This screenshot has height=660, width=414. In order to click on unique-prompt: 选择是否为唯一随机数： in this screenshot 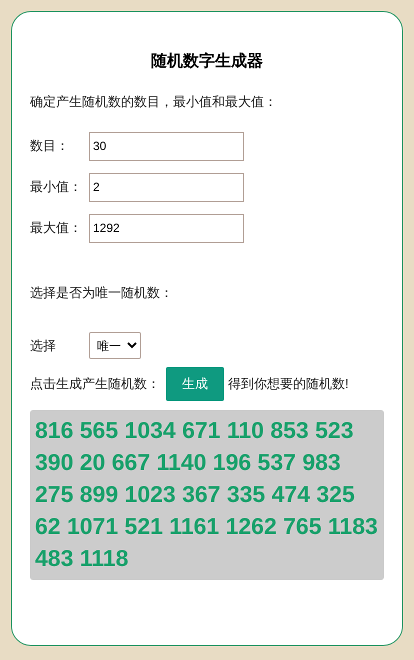, I will do `click(102, 293)`.